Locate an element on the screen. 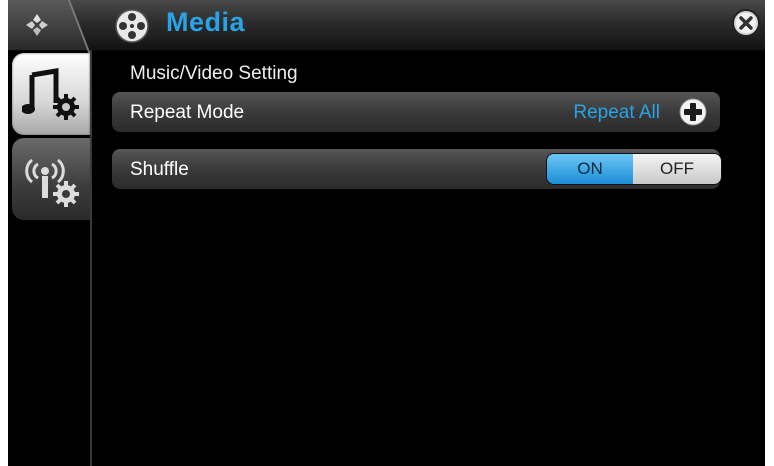  top-bar: Media is located at coordinates (386, 27).